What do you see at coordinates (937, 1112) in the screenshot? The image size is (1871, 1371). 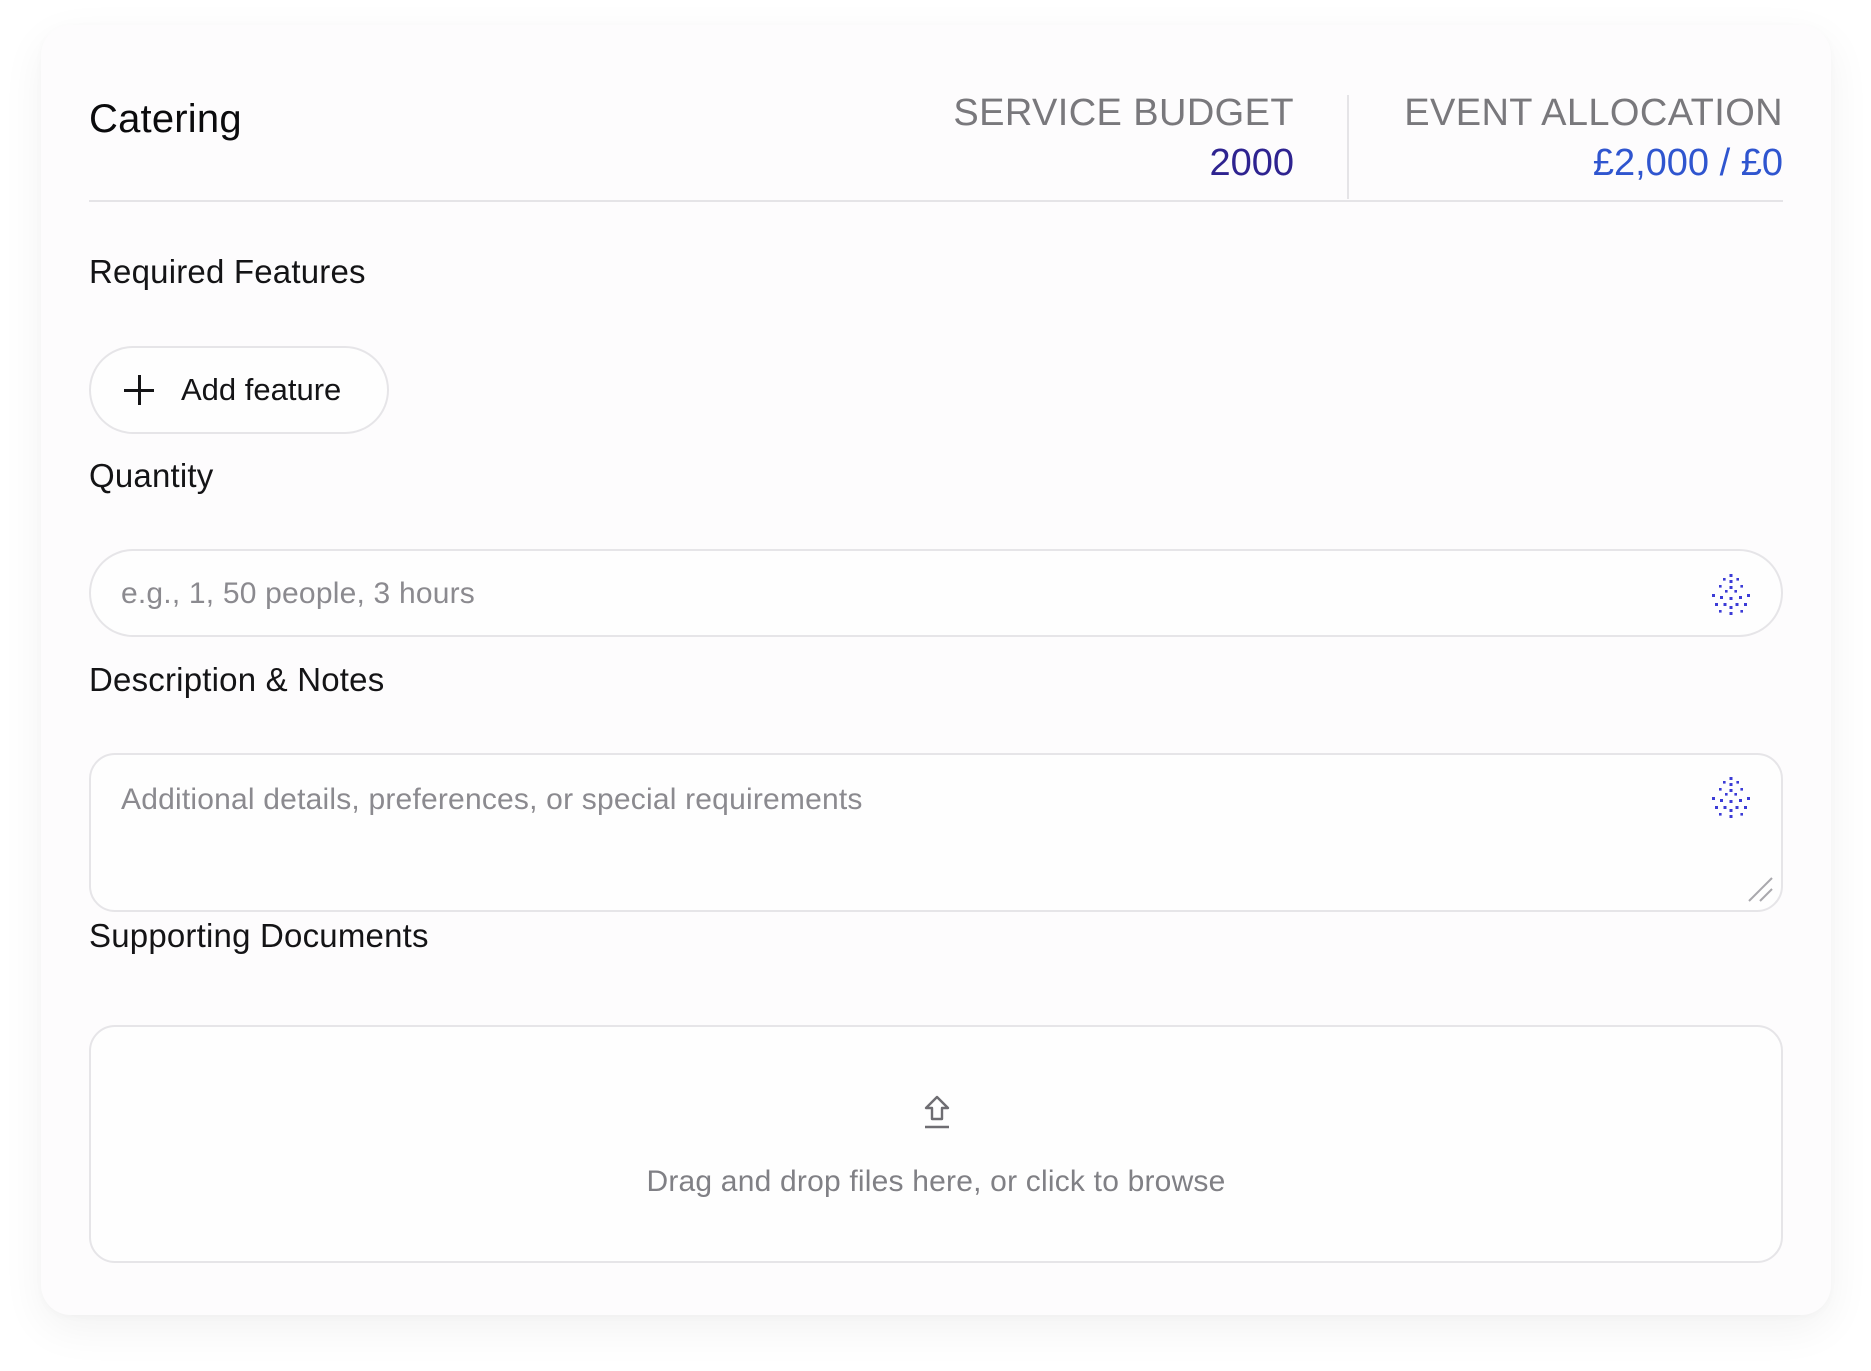 I see `upload-icon` at bounding box center [937, 1112].